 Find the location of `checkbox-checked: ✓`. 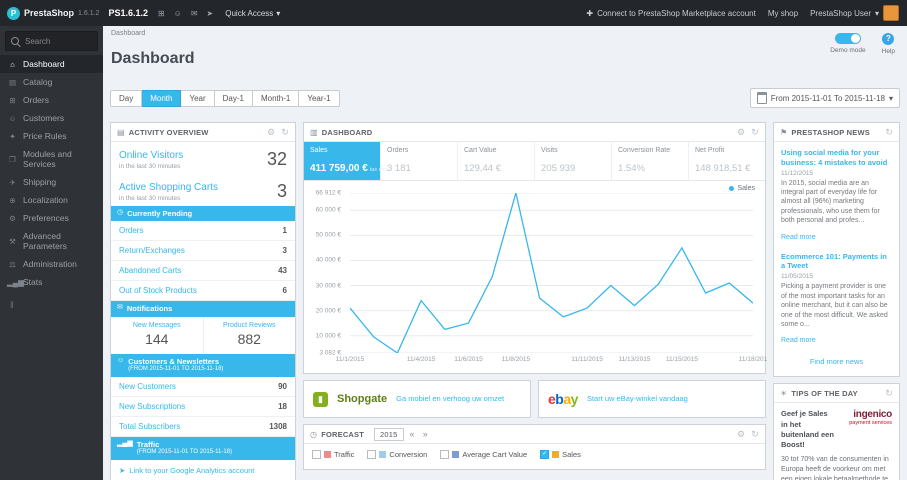

checkbox-checked: ✓ is located at coordinates (545, 454).